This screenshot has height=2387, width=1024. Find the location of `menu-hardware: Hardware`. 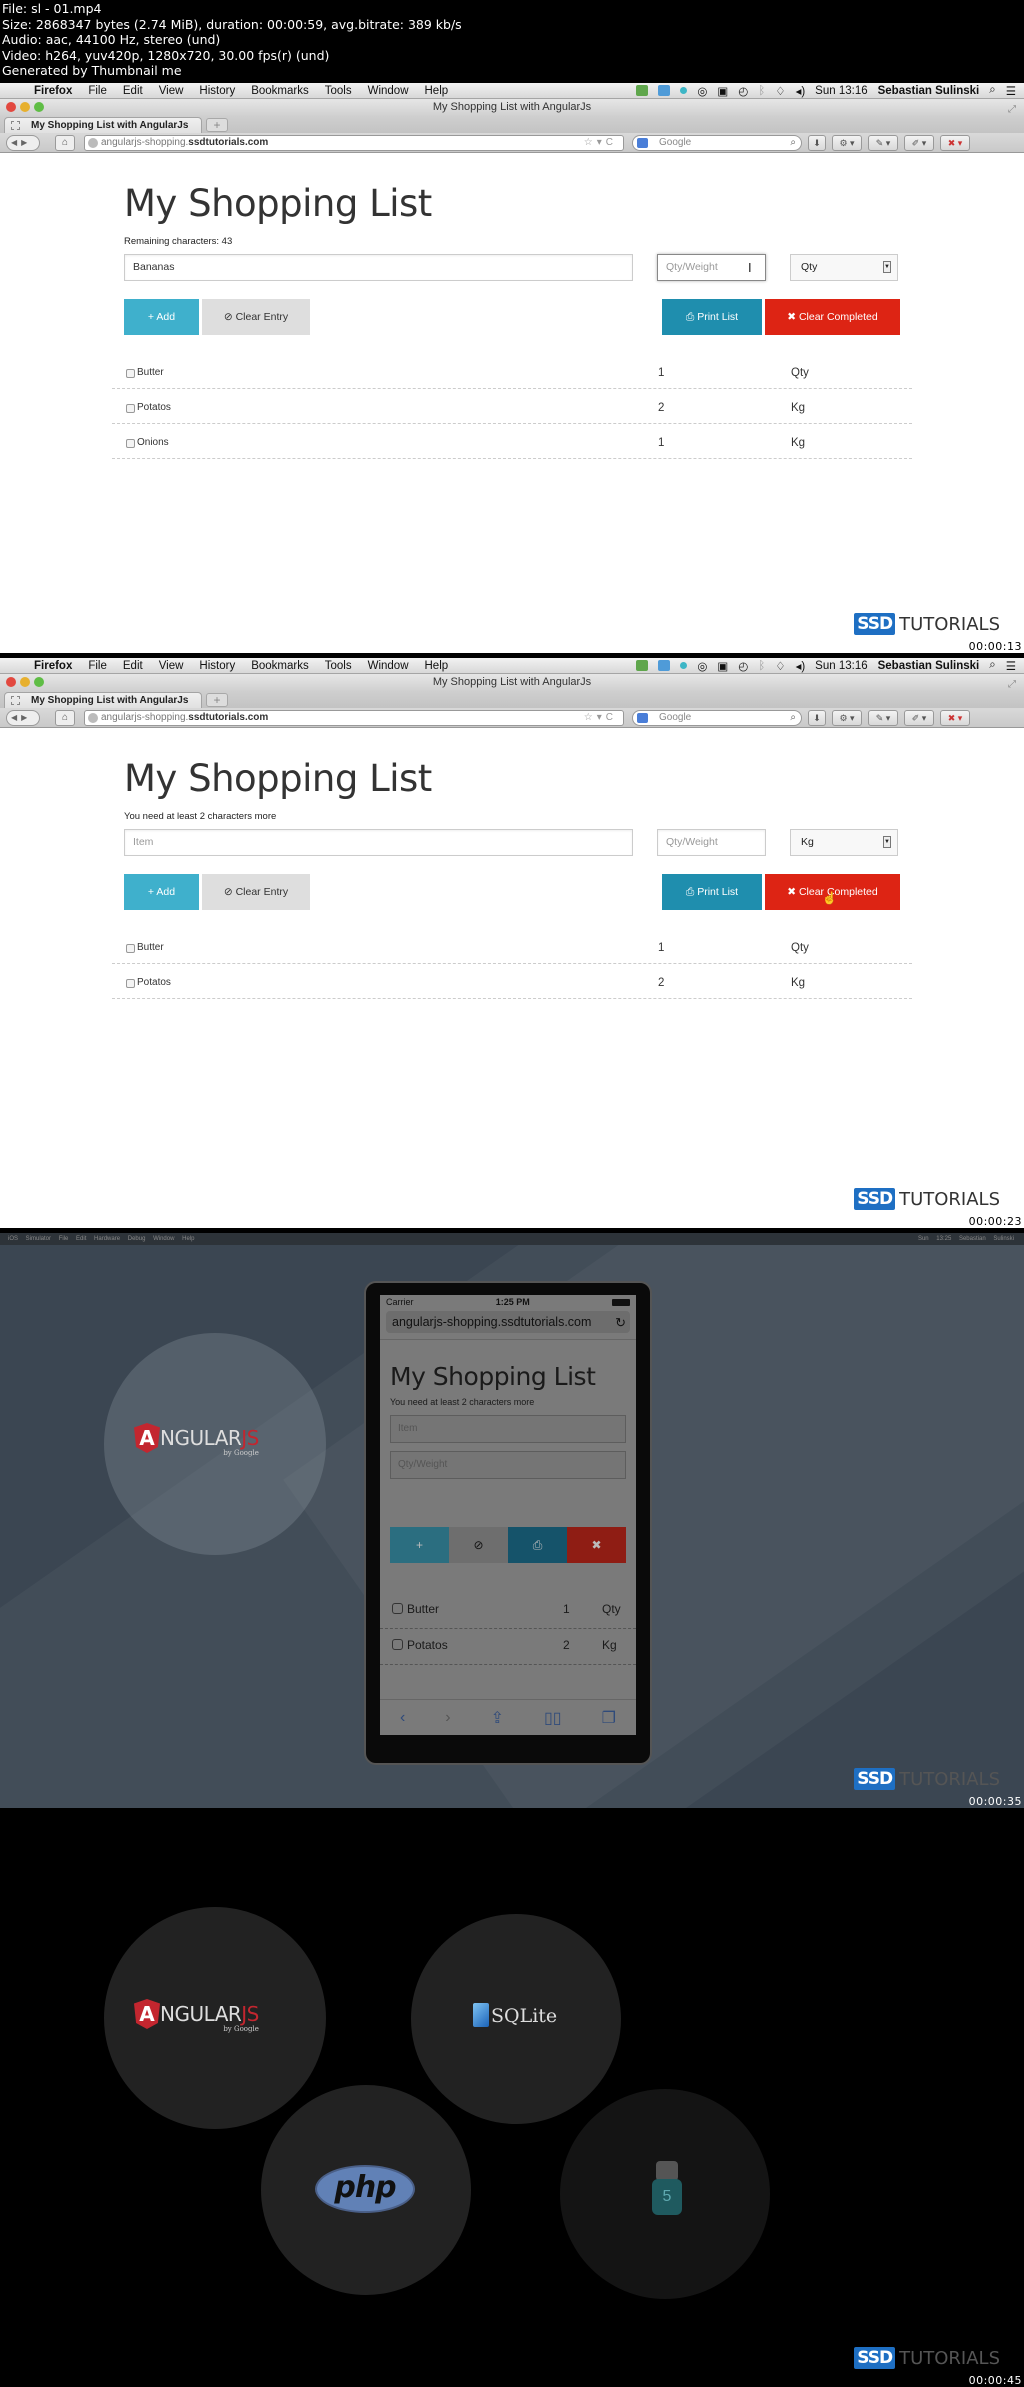

menu-hardware: Hardware is located at coordinates (107, 1239).